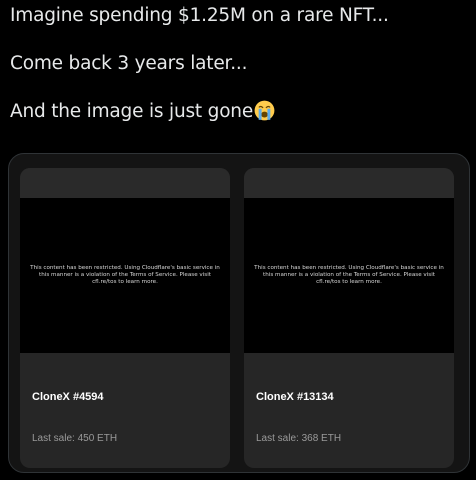 The width and height of the screenshot is (476, 480). I want to click on tweet-line-3: And the image is just gone, so click(240, 112).